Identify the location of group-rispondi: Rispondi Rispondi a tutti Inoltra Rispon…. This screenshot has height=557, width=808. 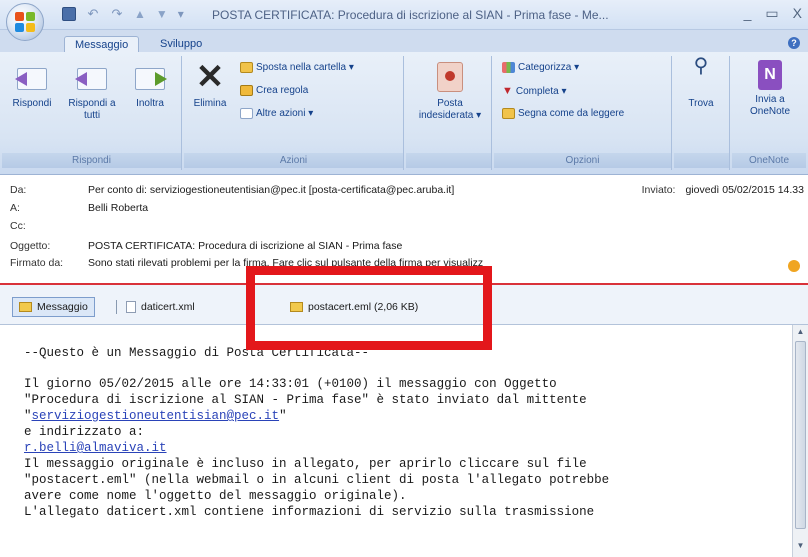
(92, 113).